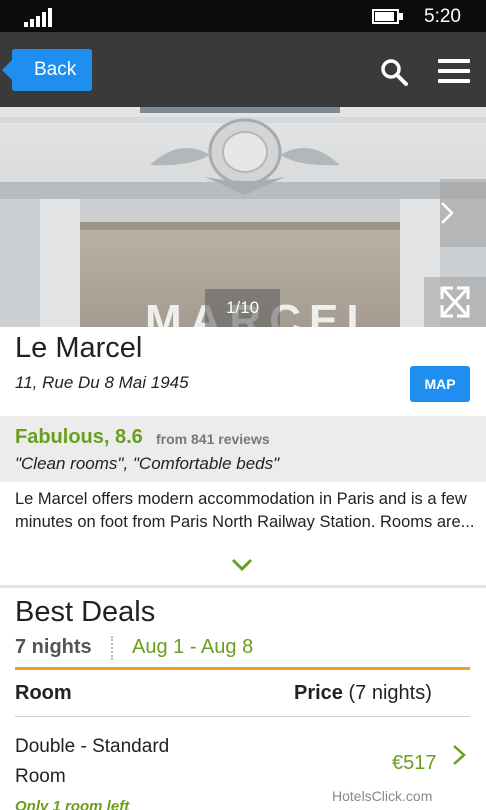 The width and height of the screenshot is (486, 810). Describe the element at coordinates (455, 302) in the screenshot. I see `expand-fullscreen-icon` at that location.